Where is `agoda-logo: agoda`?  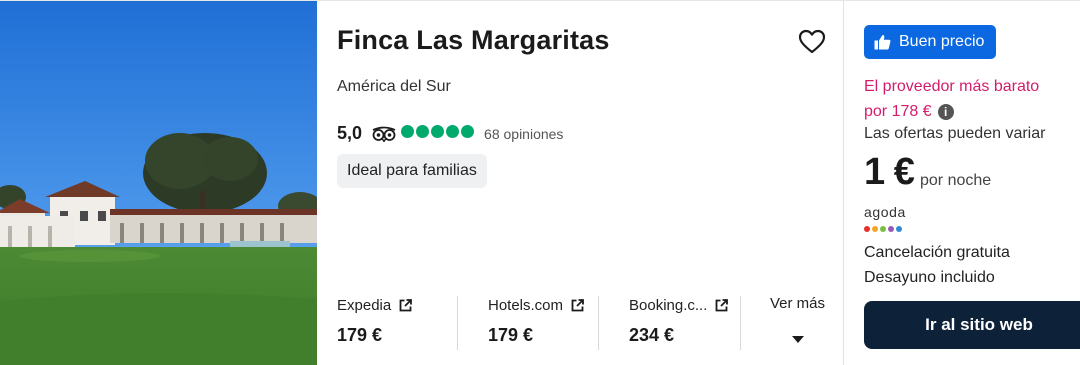
agoda-logo: agoda is located at coordinates (885, 221).